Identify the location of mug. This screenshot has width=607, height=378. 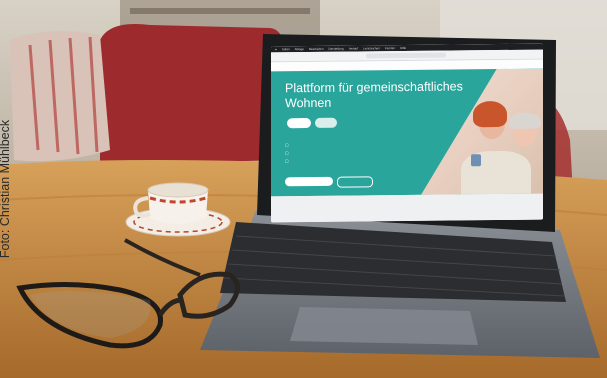
(476, 160).